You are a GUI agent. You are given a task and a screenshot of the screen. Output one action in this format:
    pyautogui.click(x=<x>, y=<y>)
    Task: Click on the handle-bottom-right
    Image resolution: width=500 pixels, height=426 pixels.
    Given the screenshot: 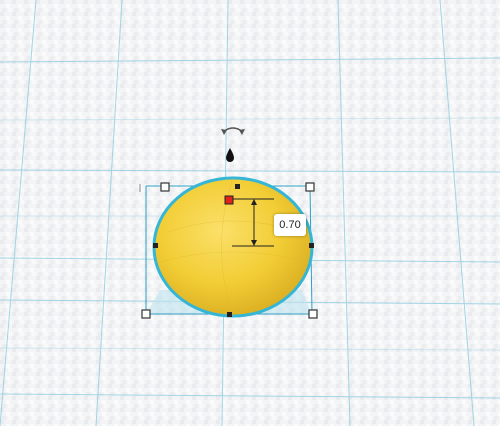 What is the action you would take?
    pyautogui.click(x=313, y=314)
    